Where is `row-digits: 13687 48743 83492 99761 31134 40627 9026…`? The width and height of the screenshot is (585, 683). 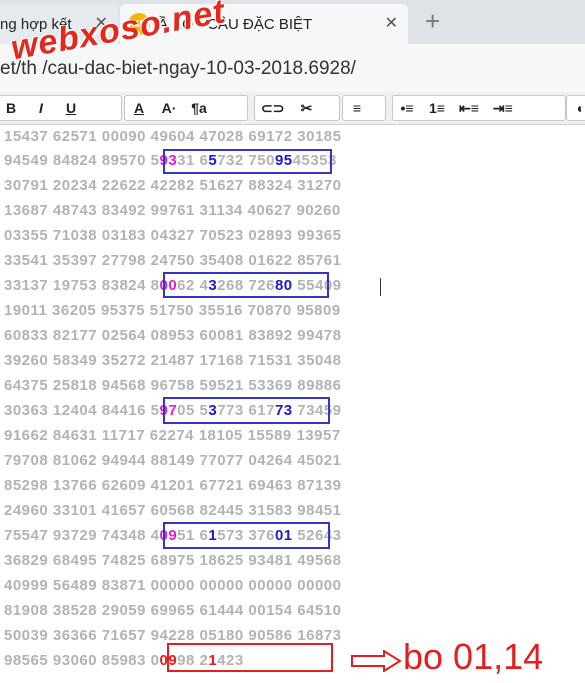 row-digits: 13687 48743 83492 99761 31134 40627 9026… is located at coordinates (172, 210).